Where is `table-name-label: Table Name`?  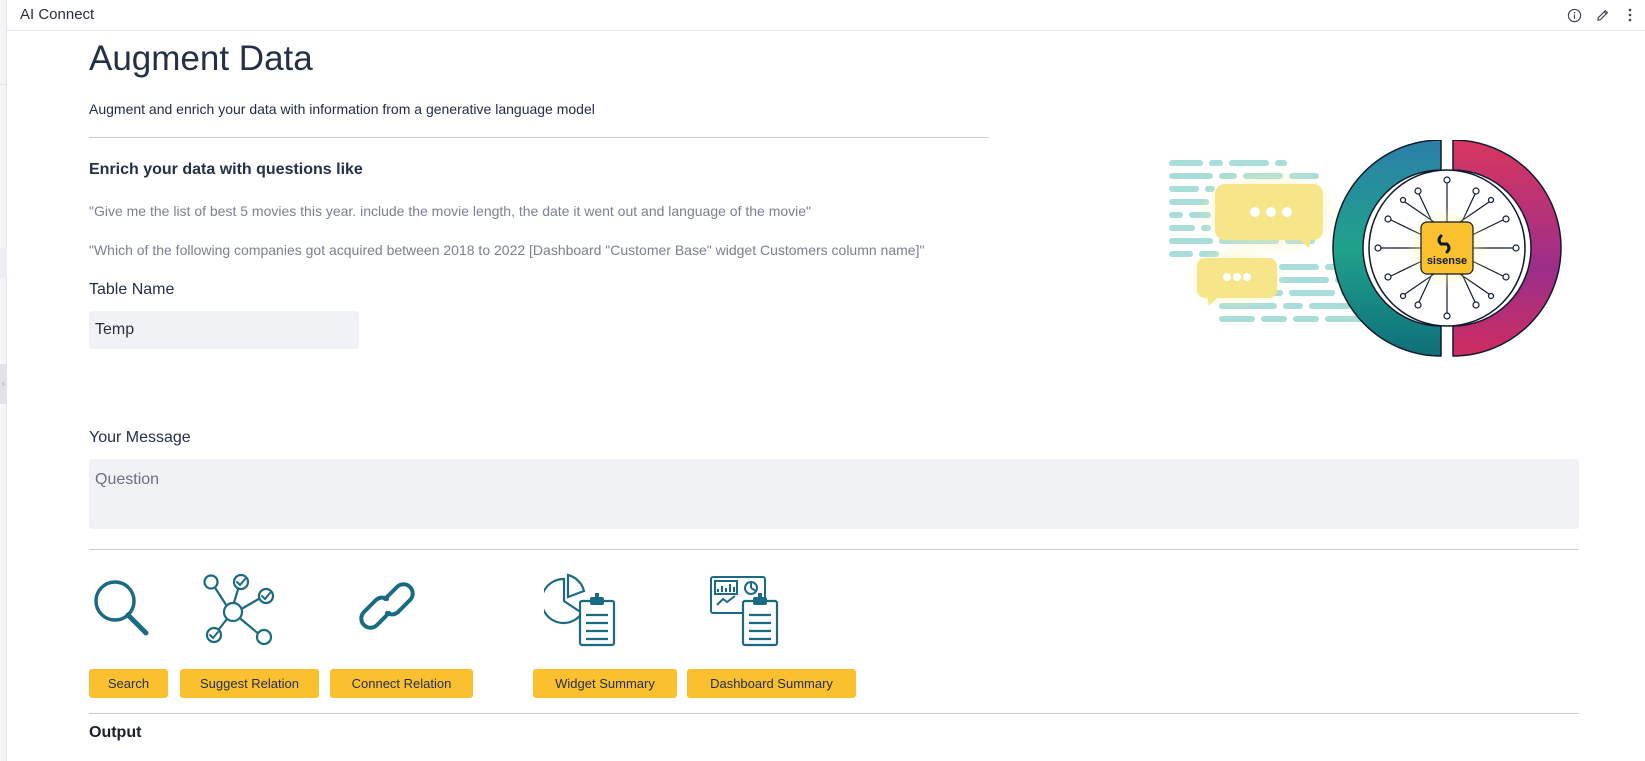
table-name-label: Table Name is located at coordinates (132, 289).